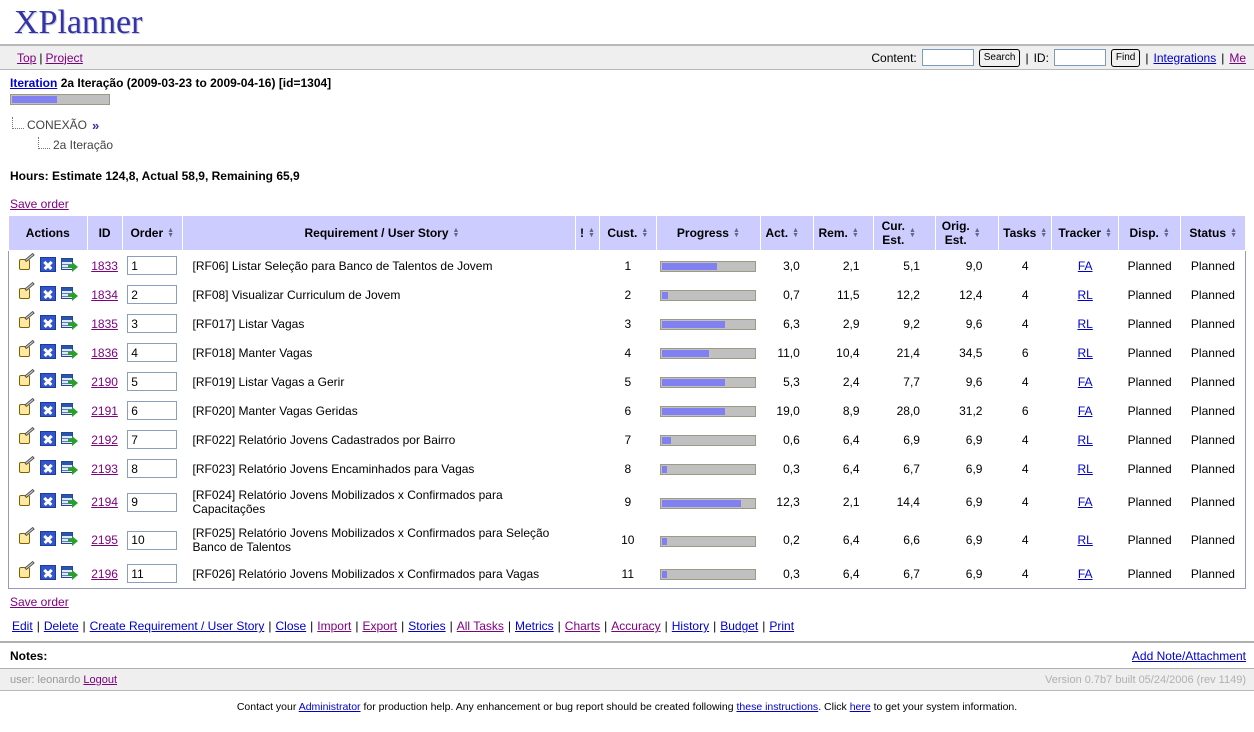 This screenshot has height=732, width=1254. What do you see at coordinates (781, 626) in the screenshot?
I see `menu-link-print: Print` at bounding box center [781, 626].